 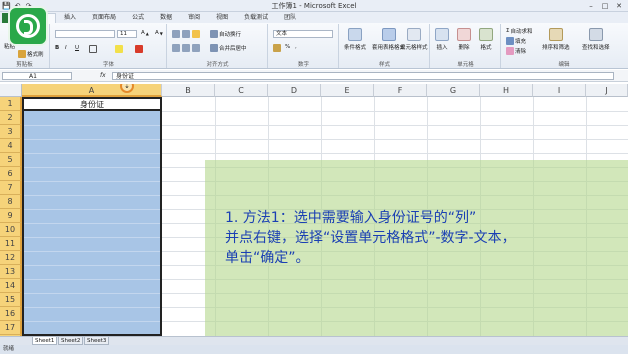 What do you see at coordinates (228, 48) in the screenshot?
I see `merge-center-button: 合并后居中` at bounding box center [228, 48].